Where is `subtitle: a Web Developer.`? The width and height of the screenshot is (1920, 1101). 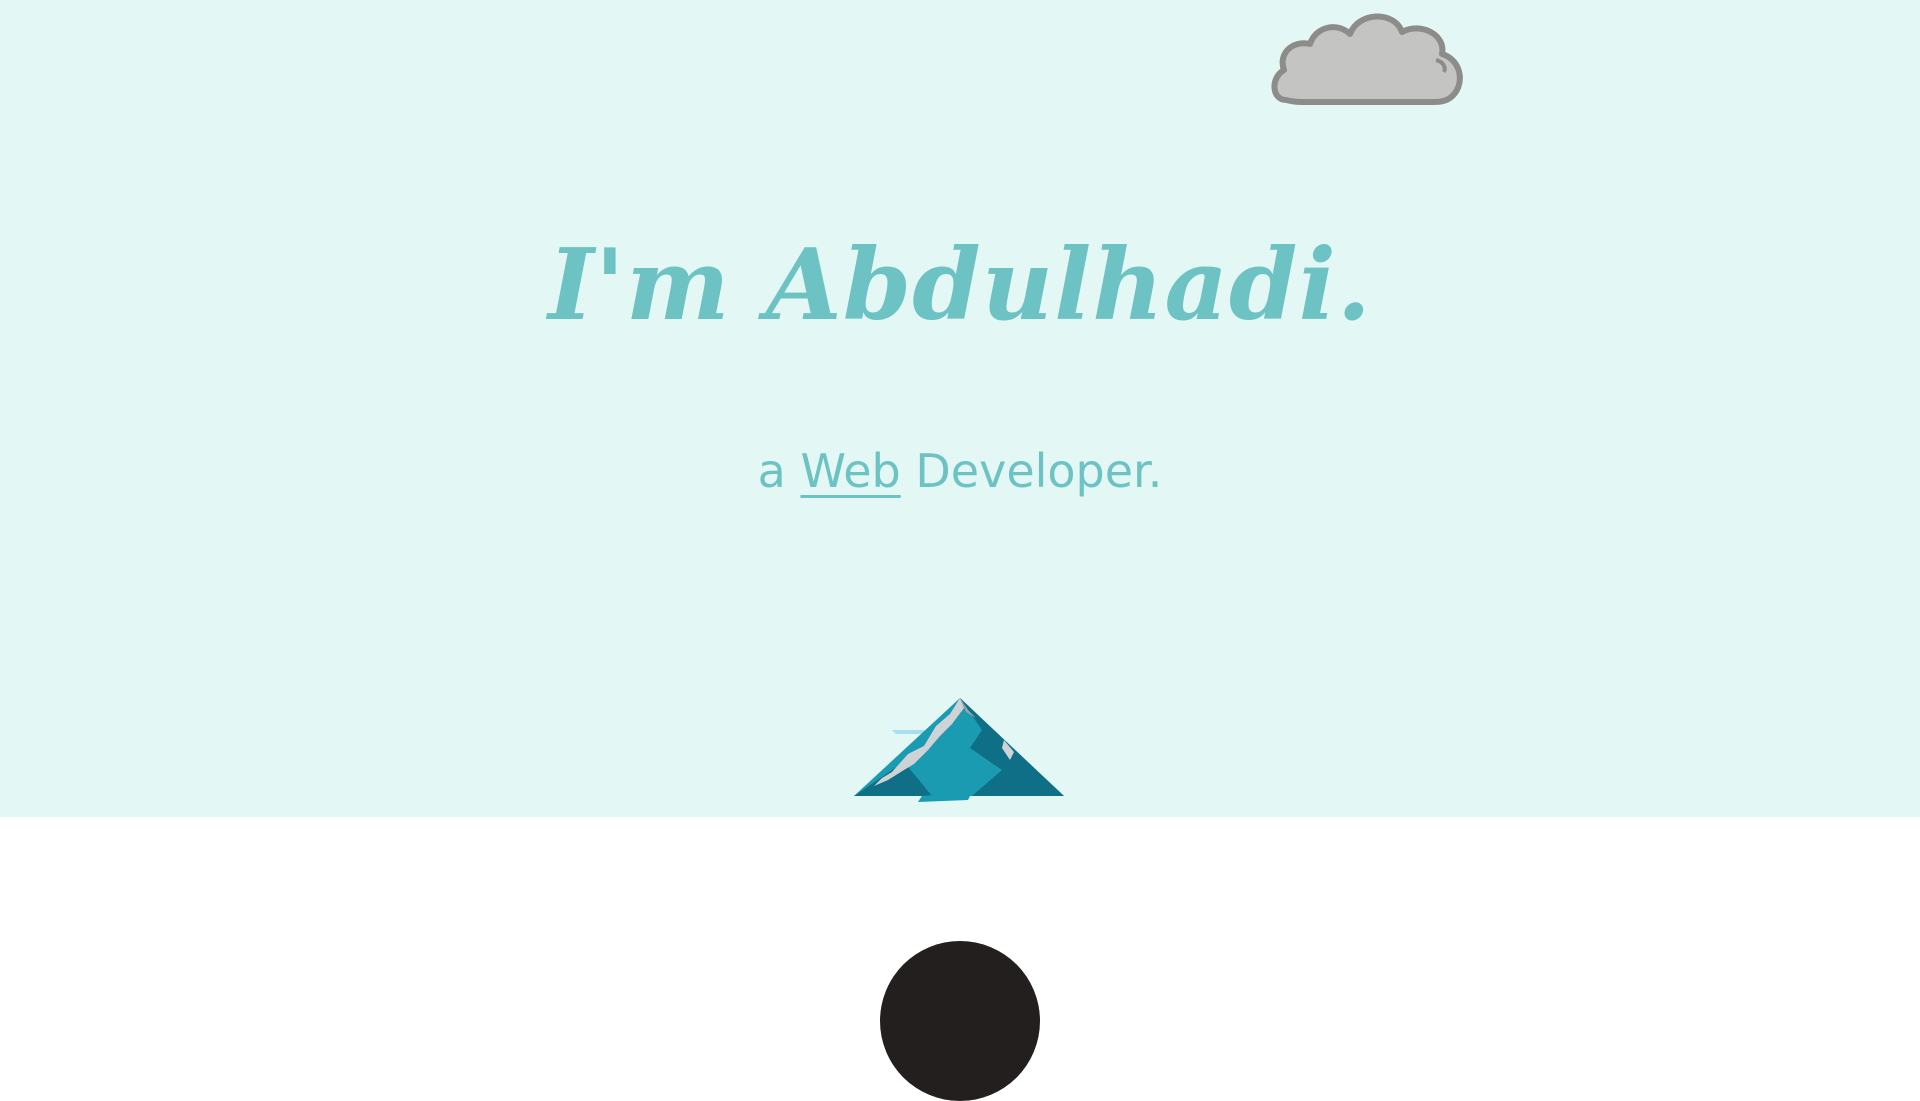 subtitle: a Web Developer. is located at coordinates (960, 471).